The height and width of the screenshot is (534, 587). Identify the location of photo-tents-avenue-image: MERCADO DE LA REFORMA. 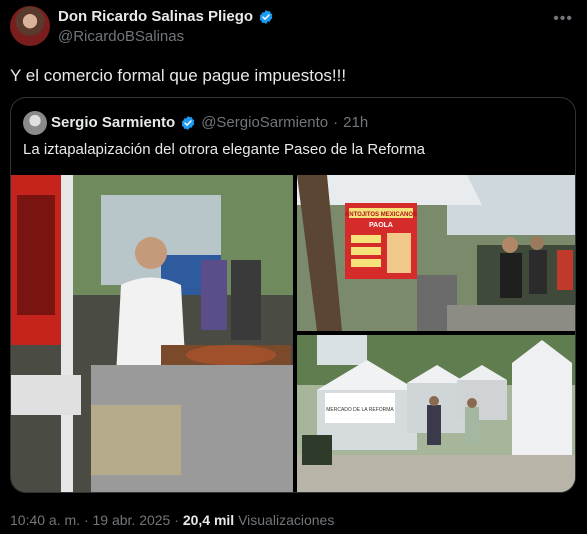
(436, 413).